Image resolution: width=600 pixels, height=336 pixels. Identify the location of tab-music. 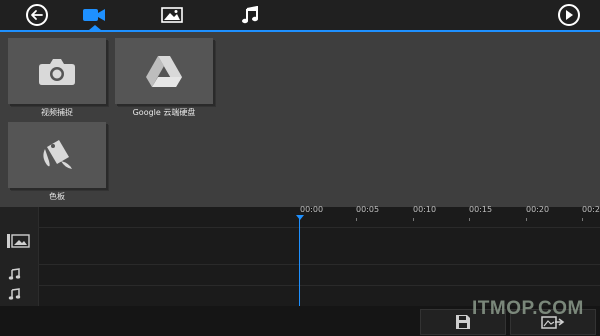
(250, 15).